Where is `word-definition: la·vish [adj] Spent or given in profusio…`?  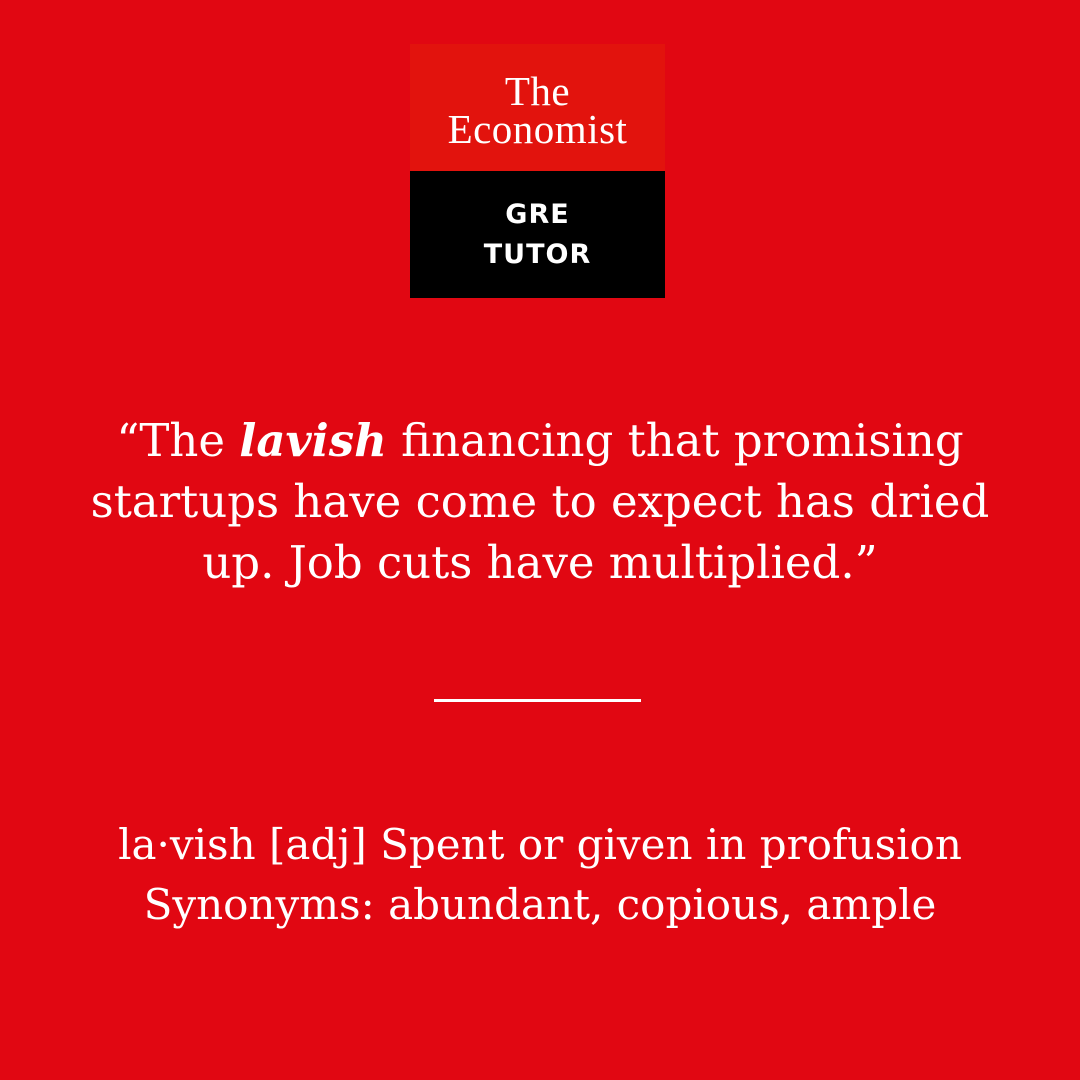
word-definition: la·vish [adj] Spent or given in profusio… is located at coordinates (540, 875).